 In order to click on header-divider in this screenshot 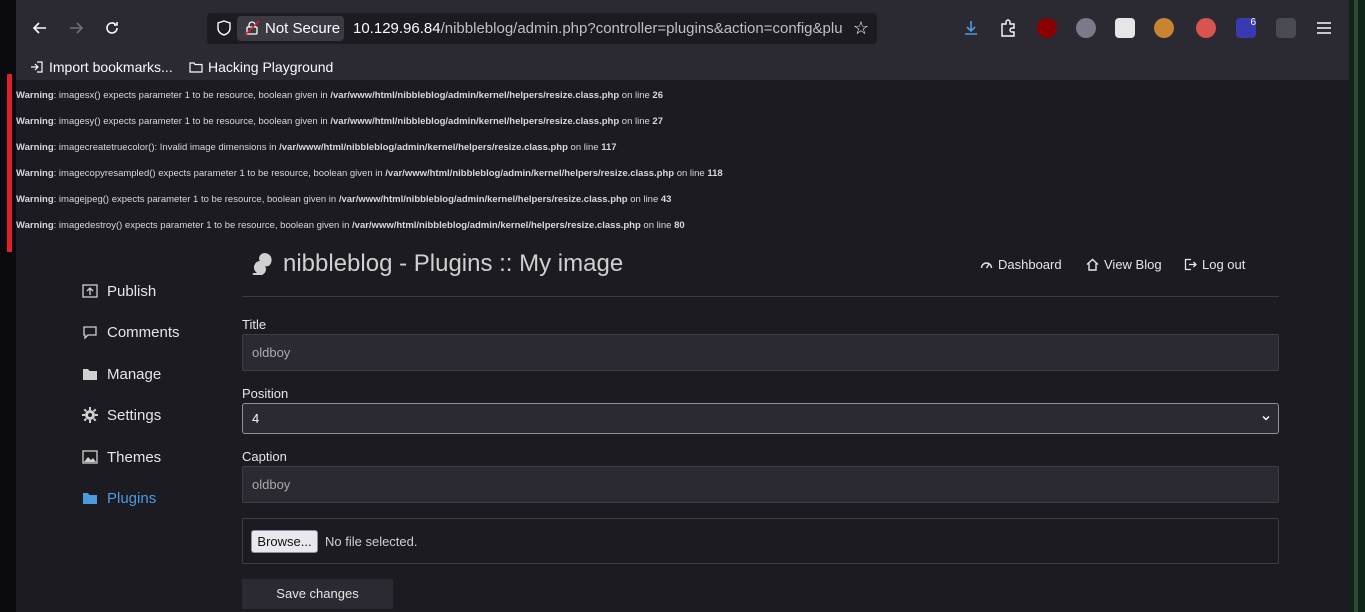, I will do `click(760, 296)`.